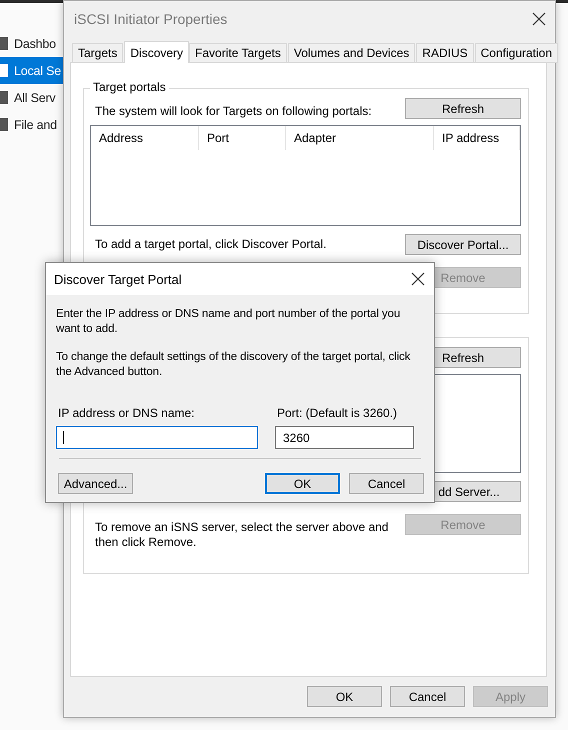  Describe the element at coordinates (129, 87) in the screenshot. I see `group-legend: Target portals` at that location.